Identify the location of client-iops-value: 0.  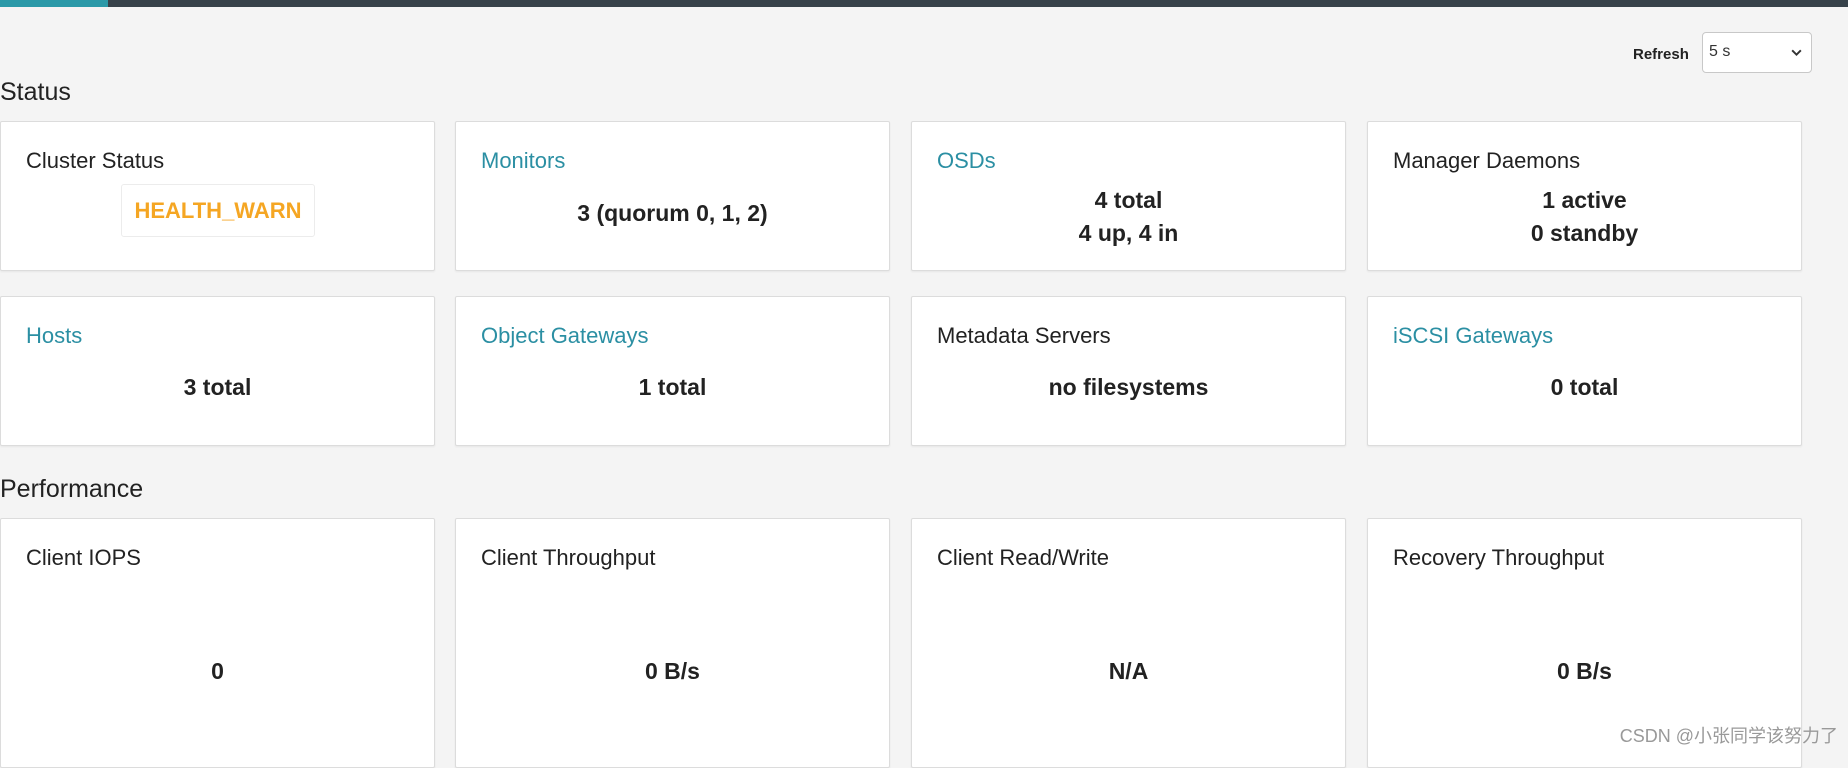
(217, 671).